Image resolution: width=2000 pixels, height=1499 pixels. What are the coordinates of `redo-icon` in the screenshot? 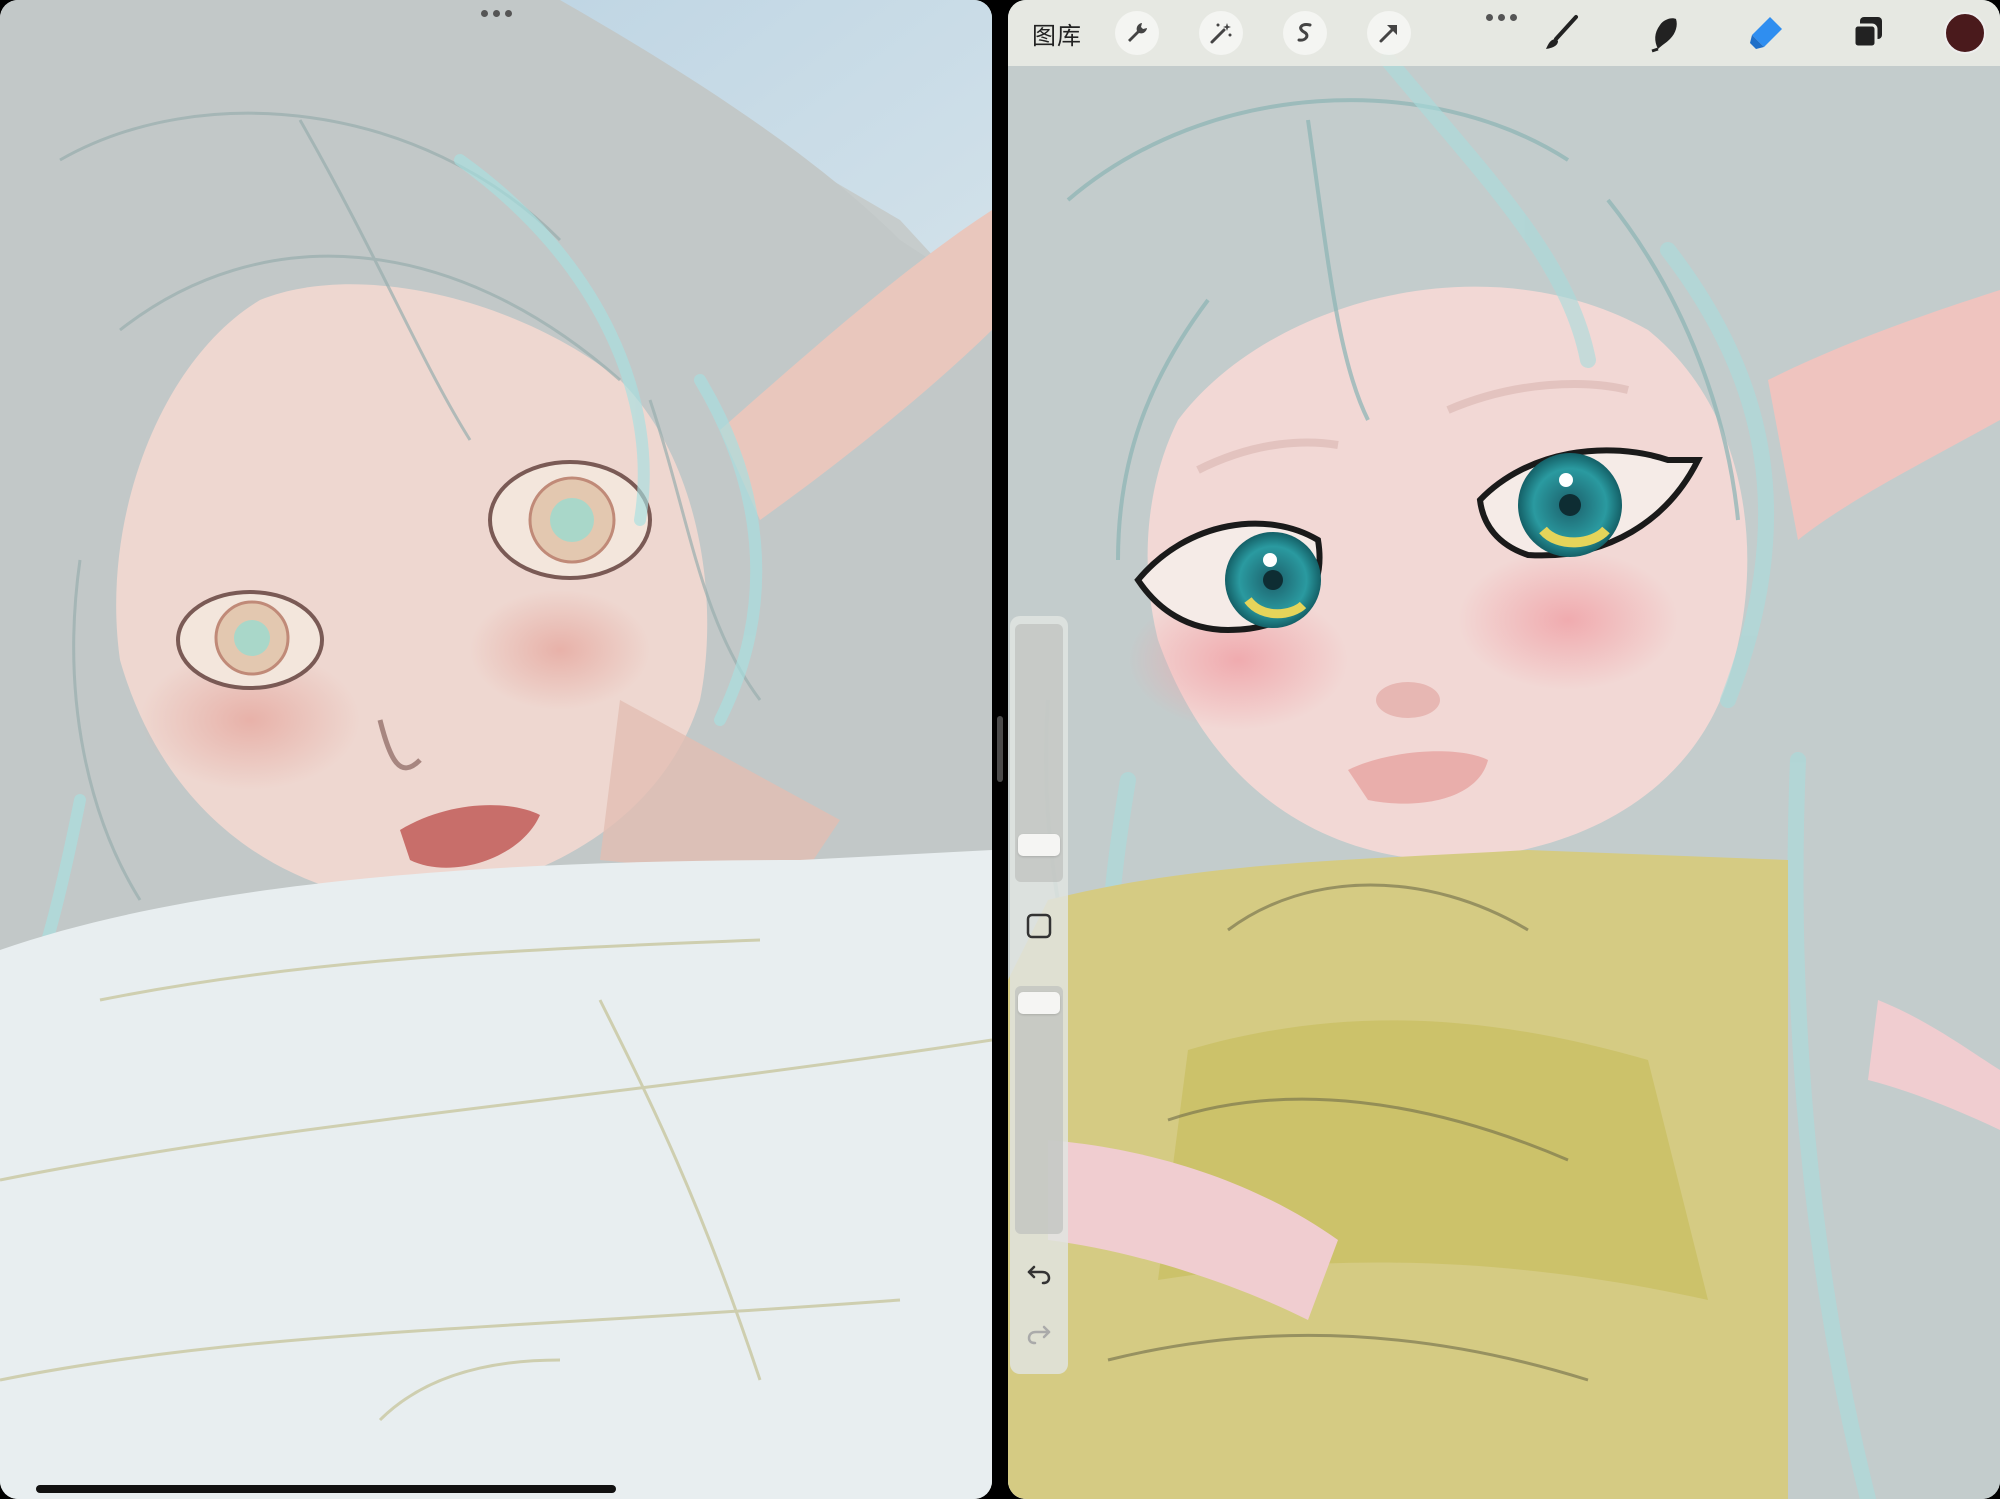 It's located at (1039, 1335).